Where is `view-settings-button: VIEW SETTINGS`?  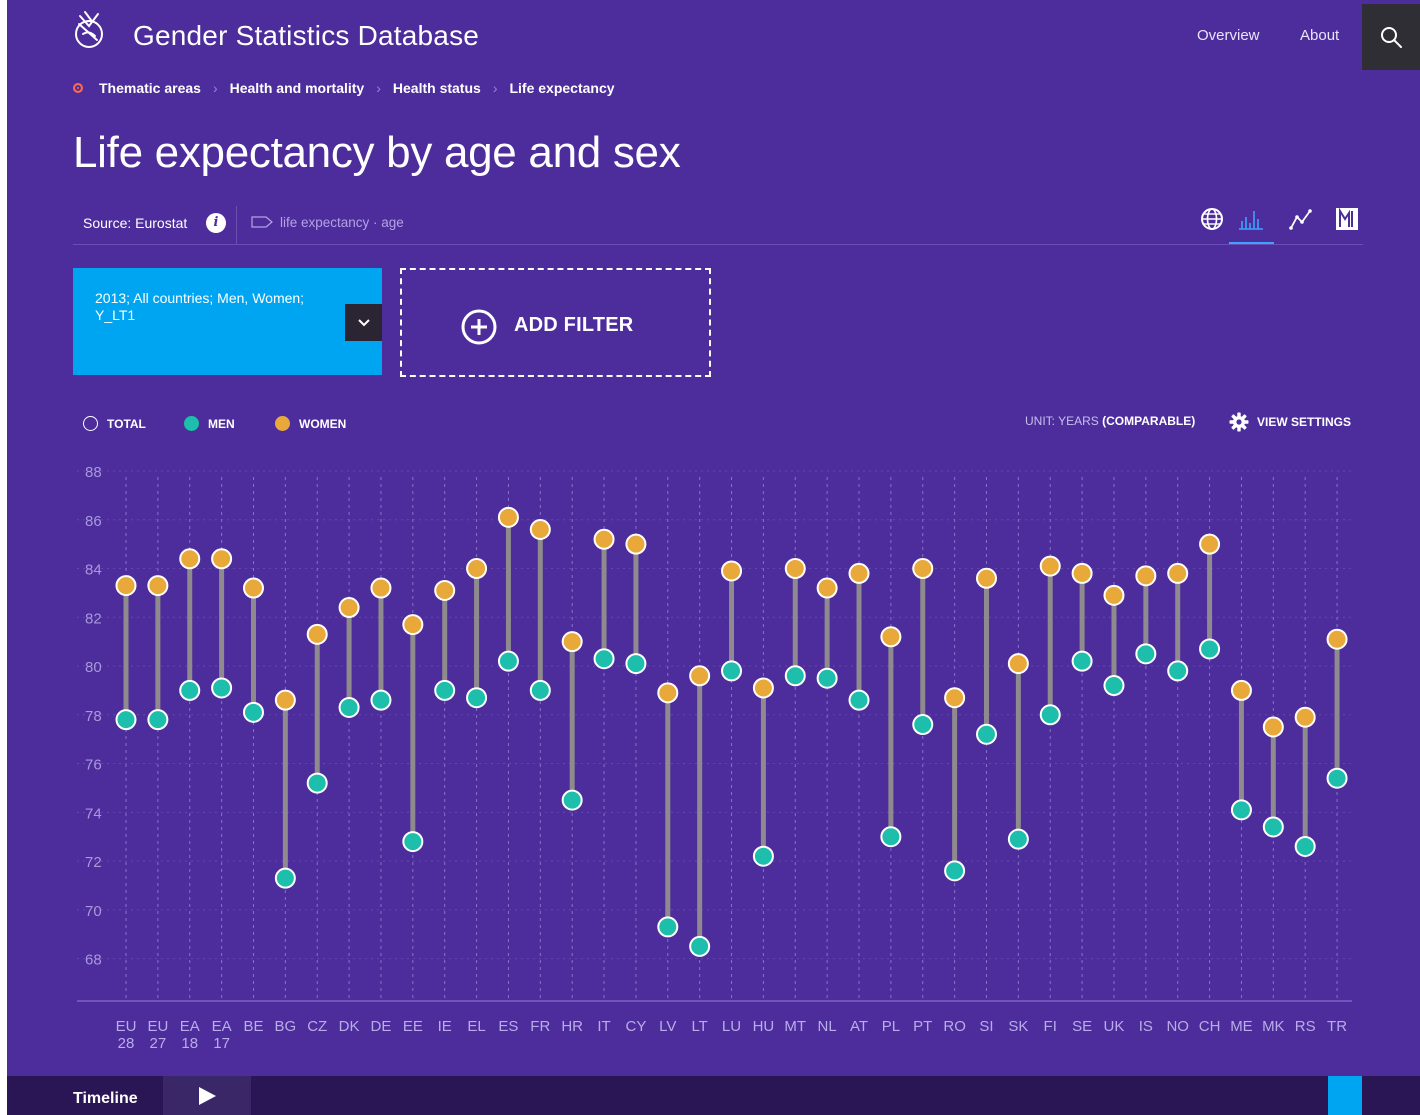 view-settings-button: VIEW SETTINGS is located at coordinates (1290, 422).